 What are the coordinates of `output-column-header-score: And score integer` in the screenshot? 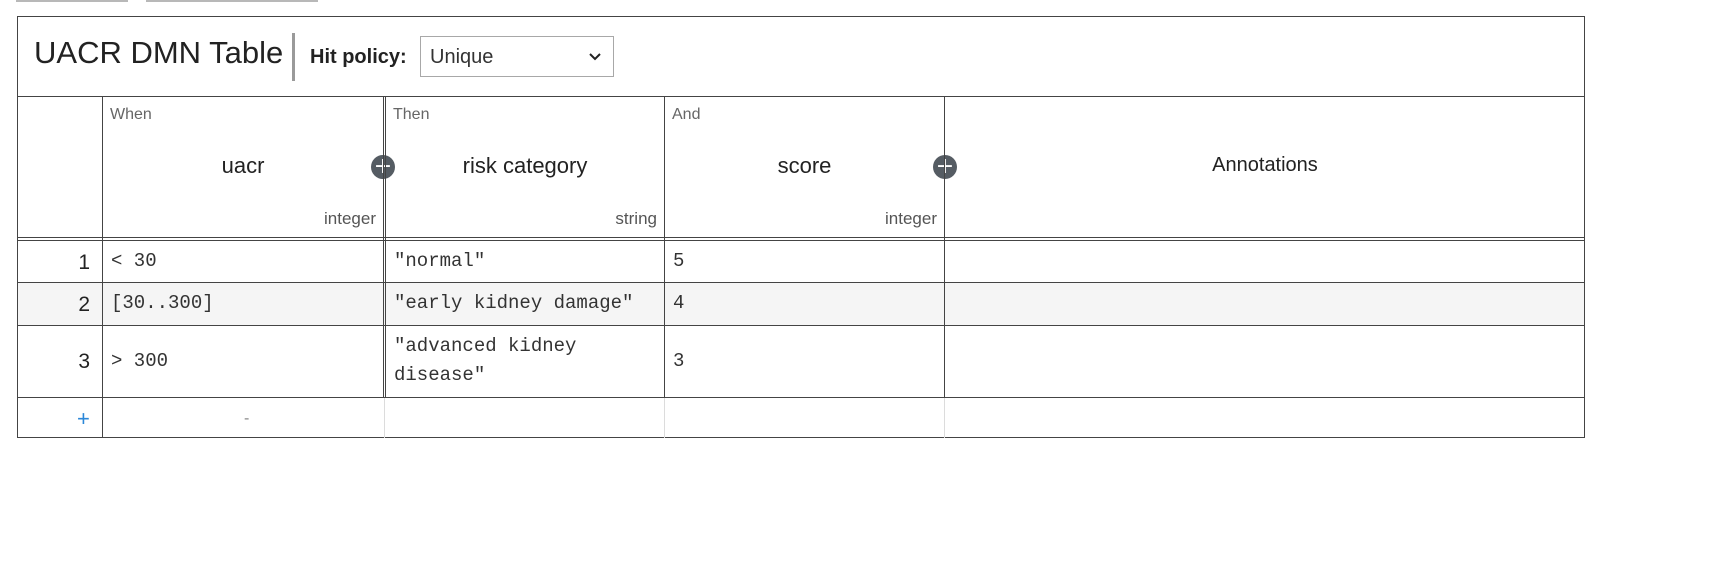 It's located at (804, 167).